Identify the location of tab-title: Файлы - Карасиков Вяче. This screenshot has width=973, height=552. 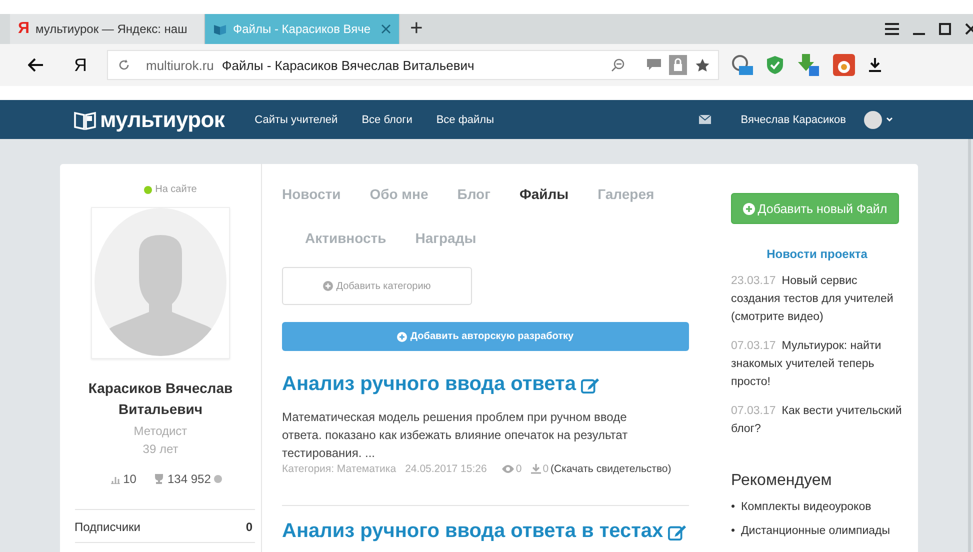
(302, 29).